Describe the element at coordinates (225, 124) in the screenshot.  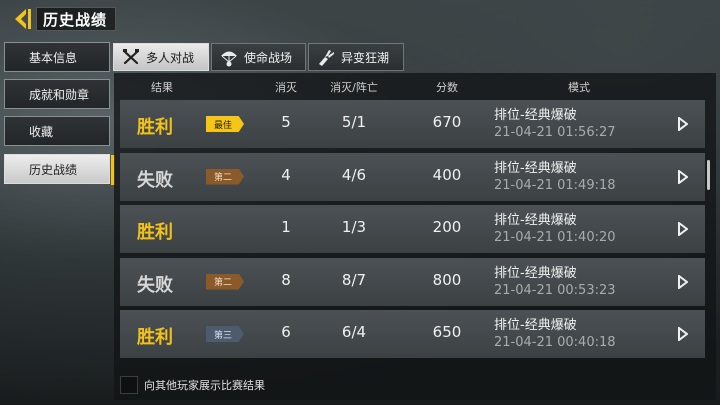
I see `rank-badge: 最佳` at that location.